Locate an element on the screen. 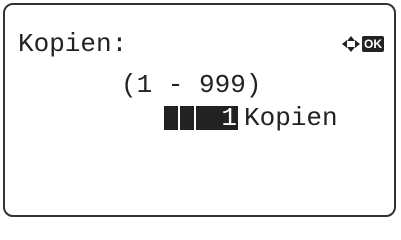 This screenshot has height=240, width=401. nav-hint: OK is located at coordinates (368, 44).